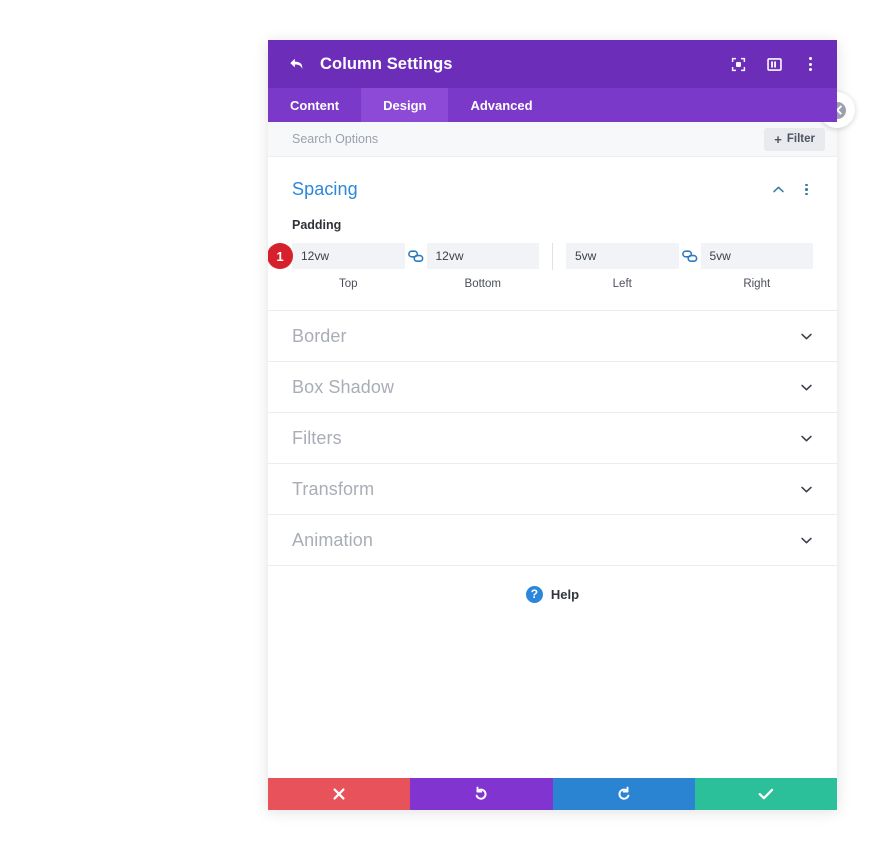 The image size is (880, 857). What do you see at coordinates (622, 284) in the screenshot?
I see `padding-left-label: Left` at bounding box center [622, 284].